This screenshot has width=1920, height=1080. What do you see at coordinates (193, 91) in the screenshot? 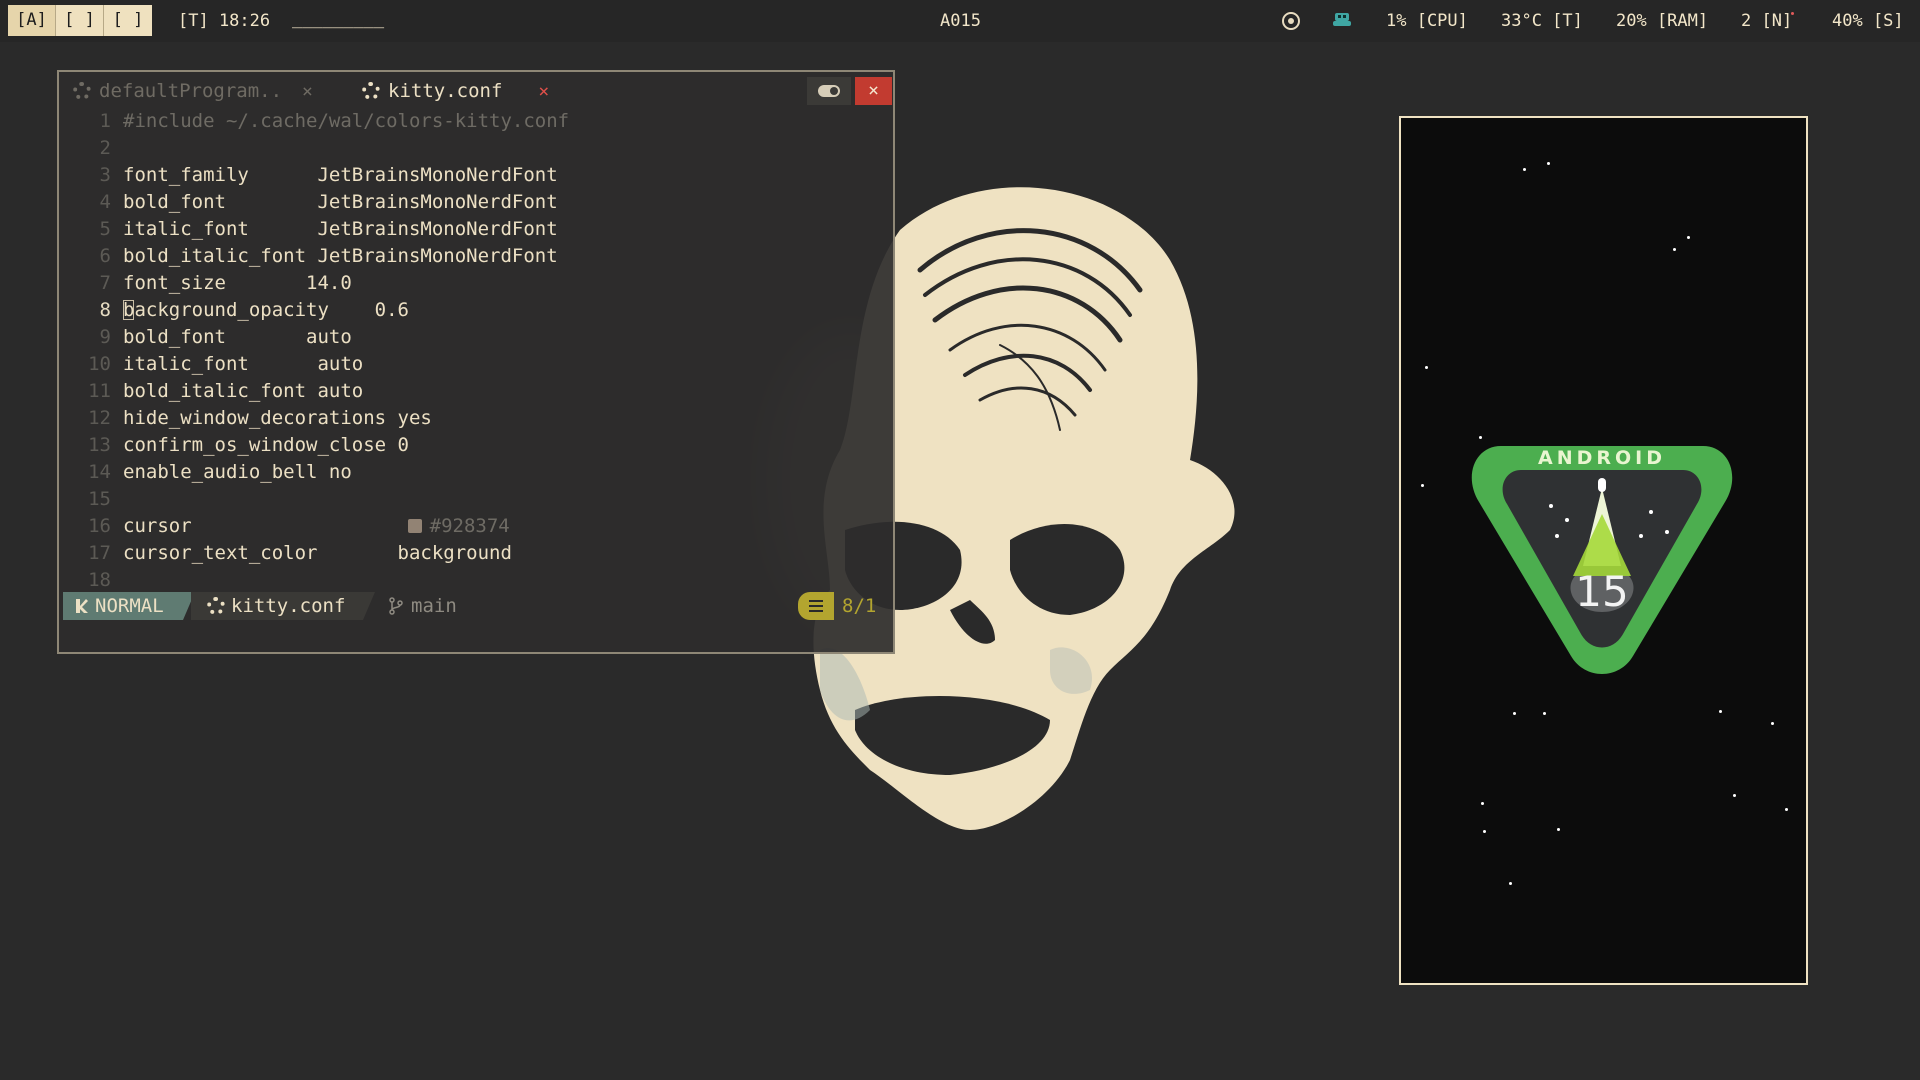
I see `tab-default-program: defaultProgram.. ×` at bounding box center [193, 91].